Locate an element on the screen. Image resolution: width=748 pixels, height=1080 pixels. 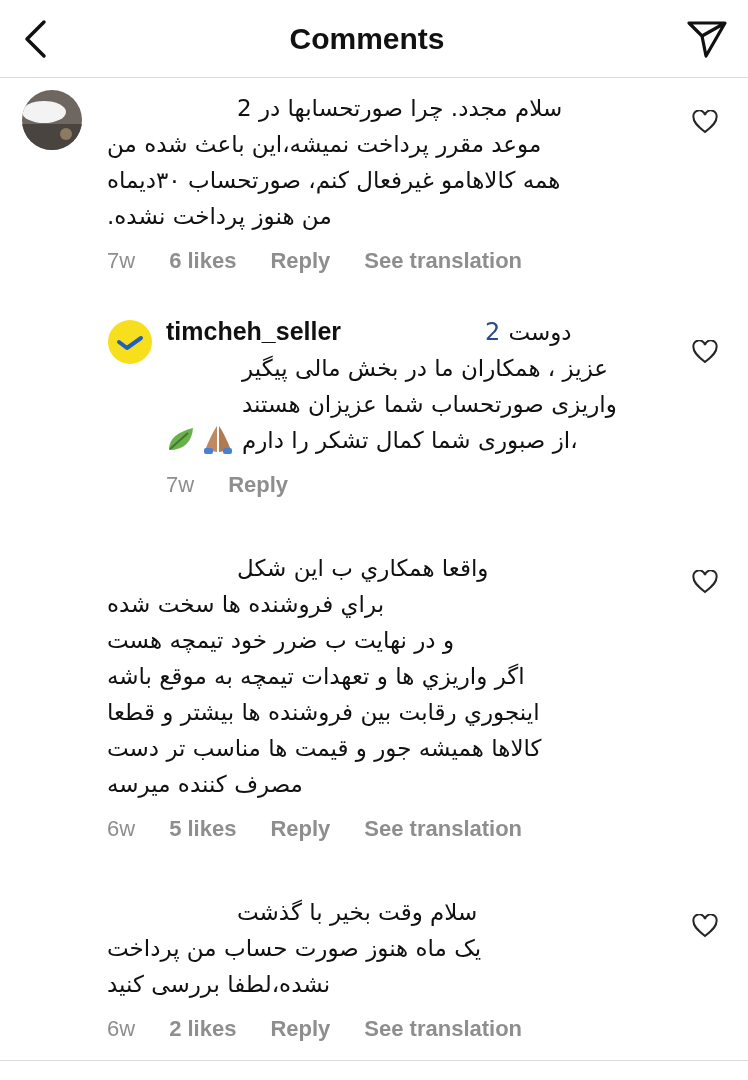
likes-link: 2 likes is located at coordinates (203, 1029).